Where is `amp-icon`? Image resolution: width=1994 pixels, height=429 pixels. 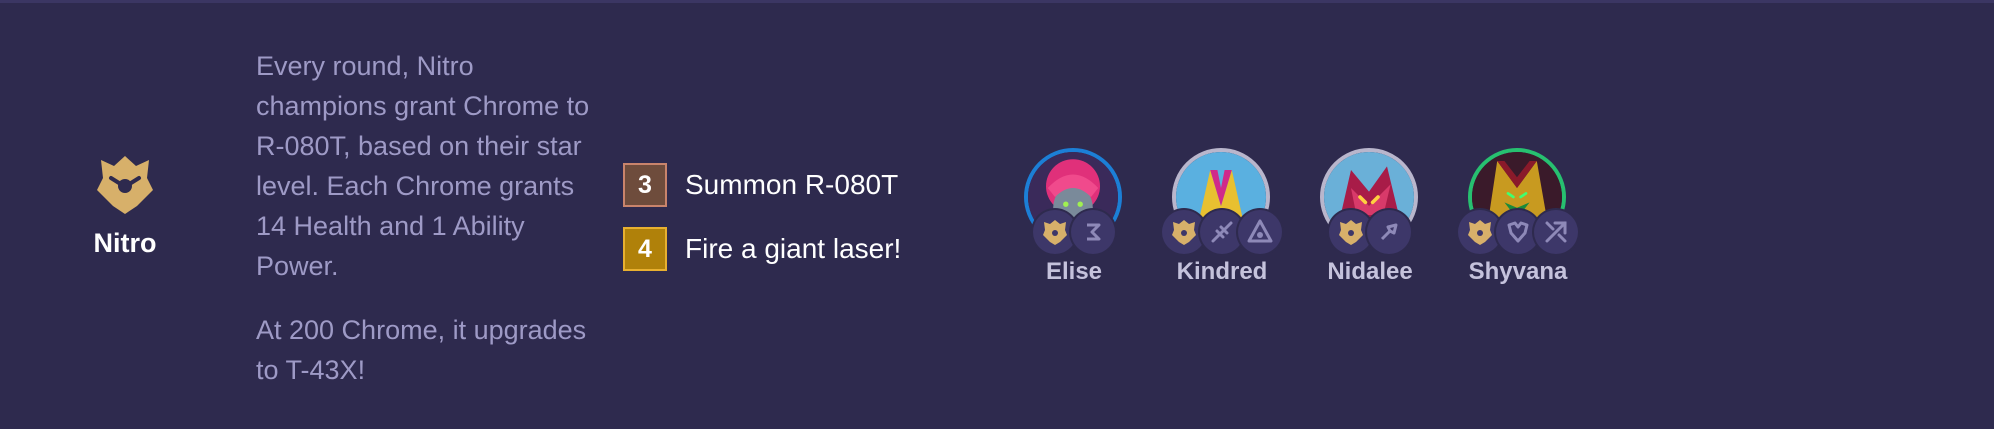
amp-icon is located at coordinates (1389, 232).